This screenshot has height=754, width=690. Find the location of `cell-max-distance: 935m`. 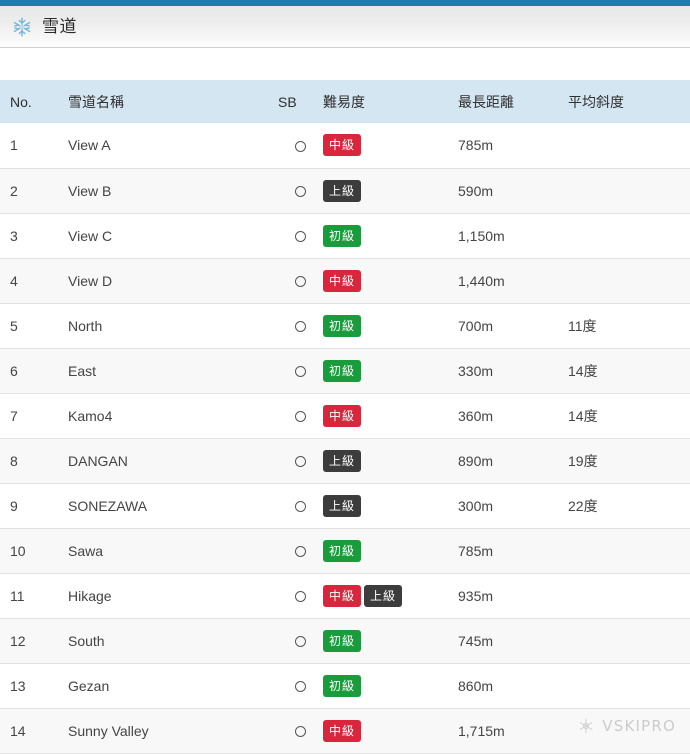

cell-max-distance: 935m is located at coordinates (513, 596).